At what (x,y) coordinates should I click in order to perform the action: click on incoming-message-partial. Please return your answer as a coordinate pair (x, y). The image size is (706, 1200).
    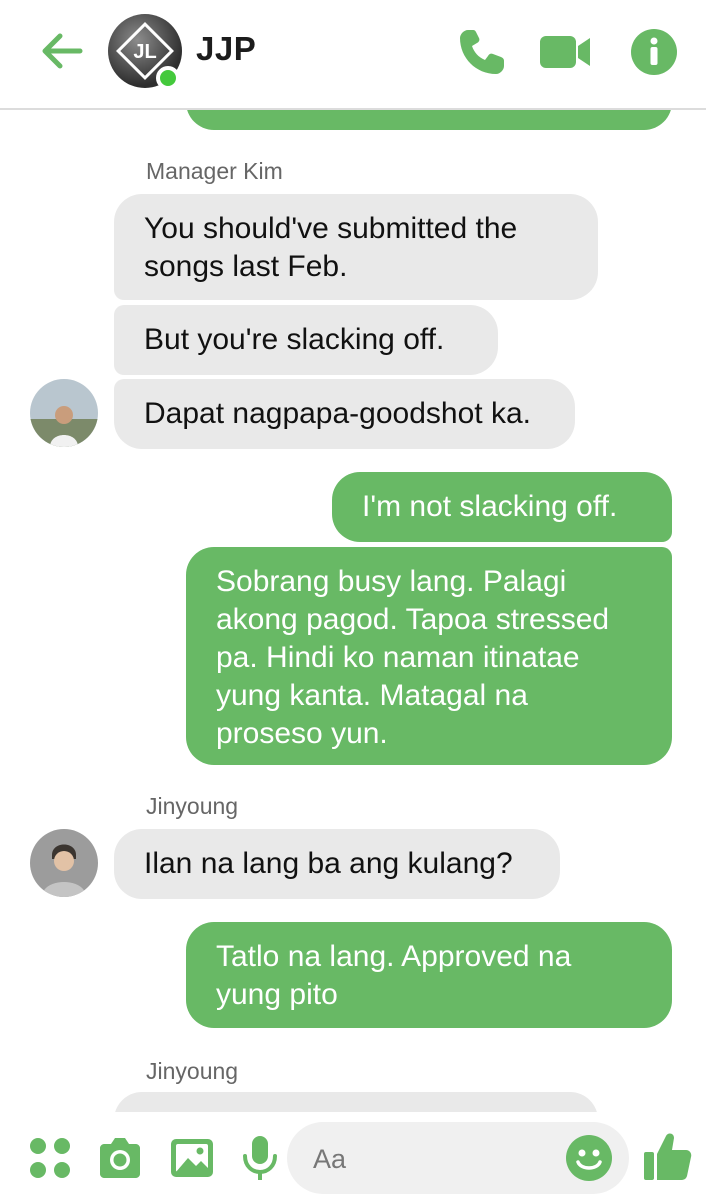
    Looking at the image, I should click on (356, 1102).